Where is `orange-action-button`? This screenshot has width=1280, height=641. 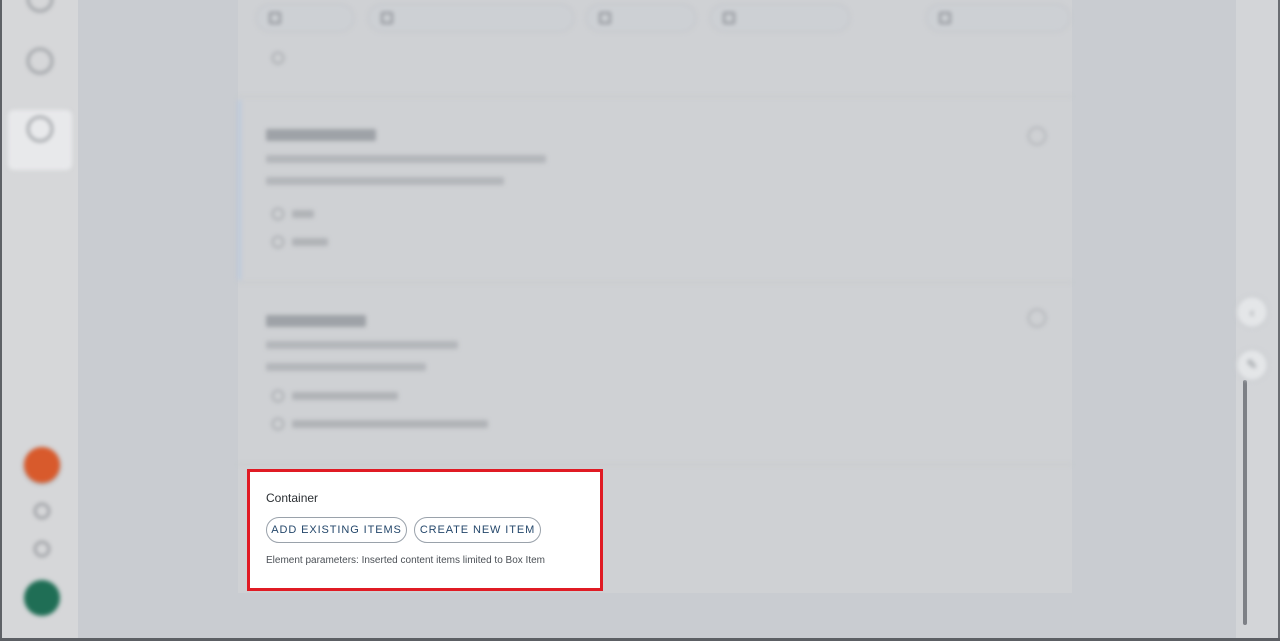 orange-action-button is located at coordinates (42, 465).